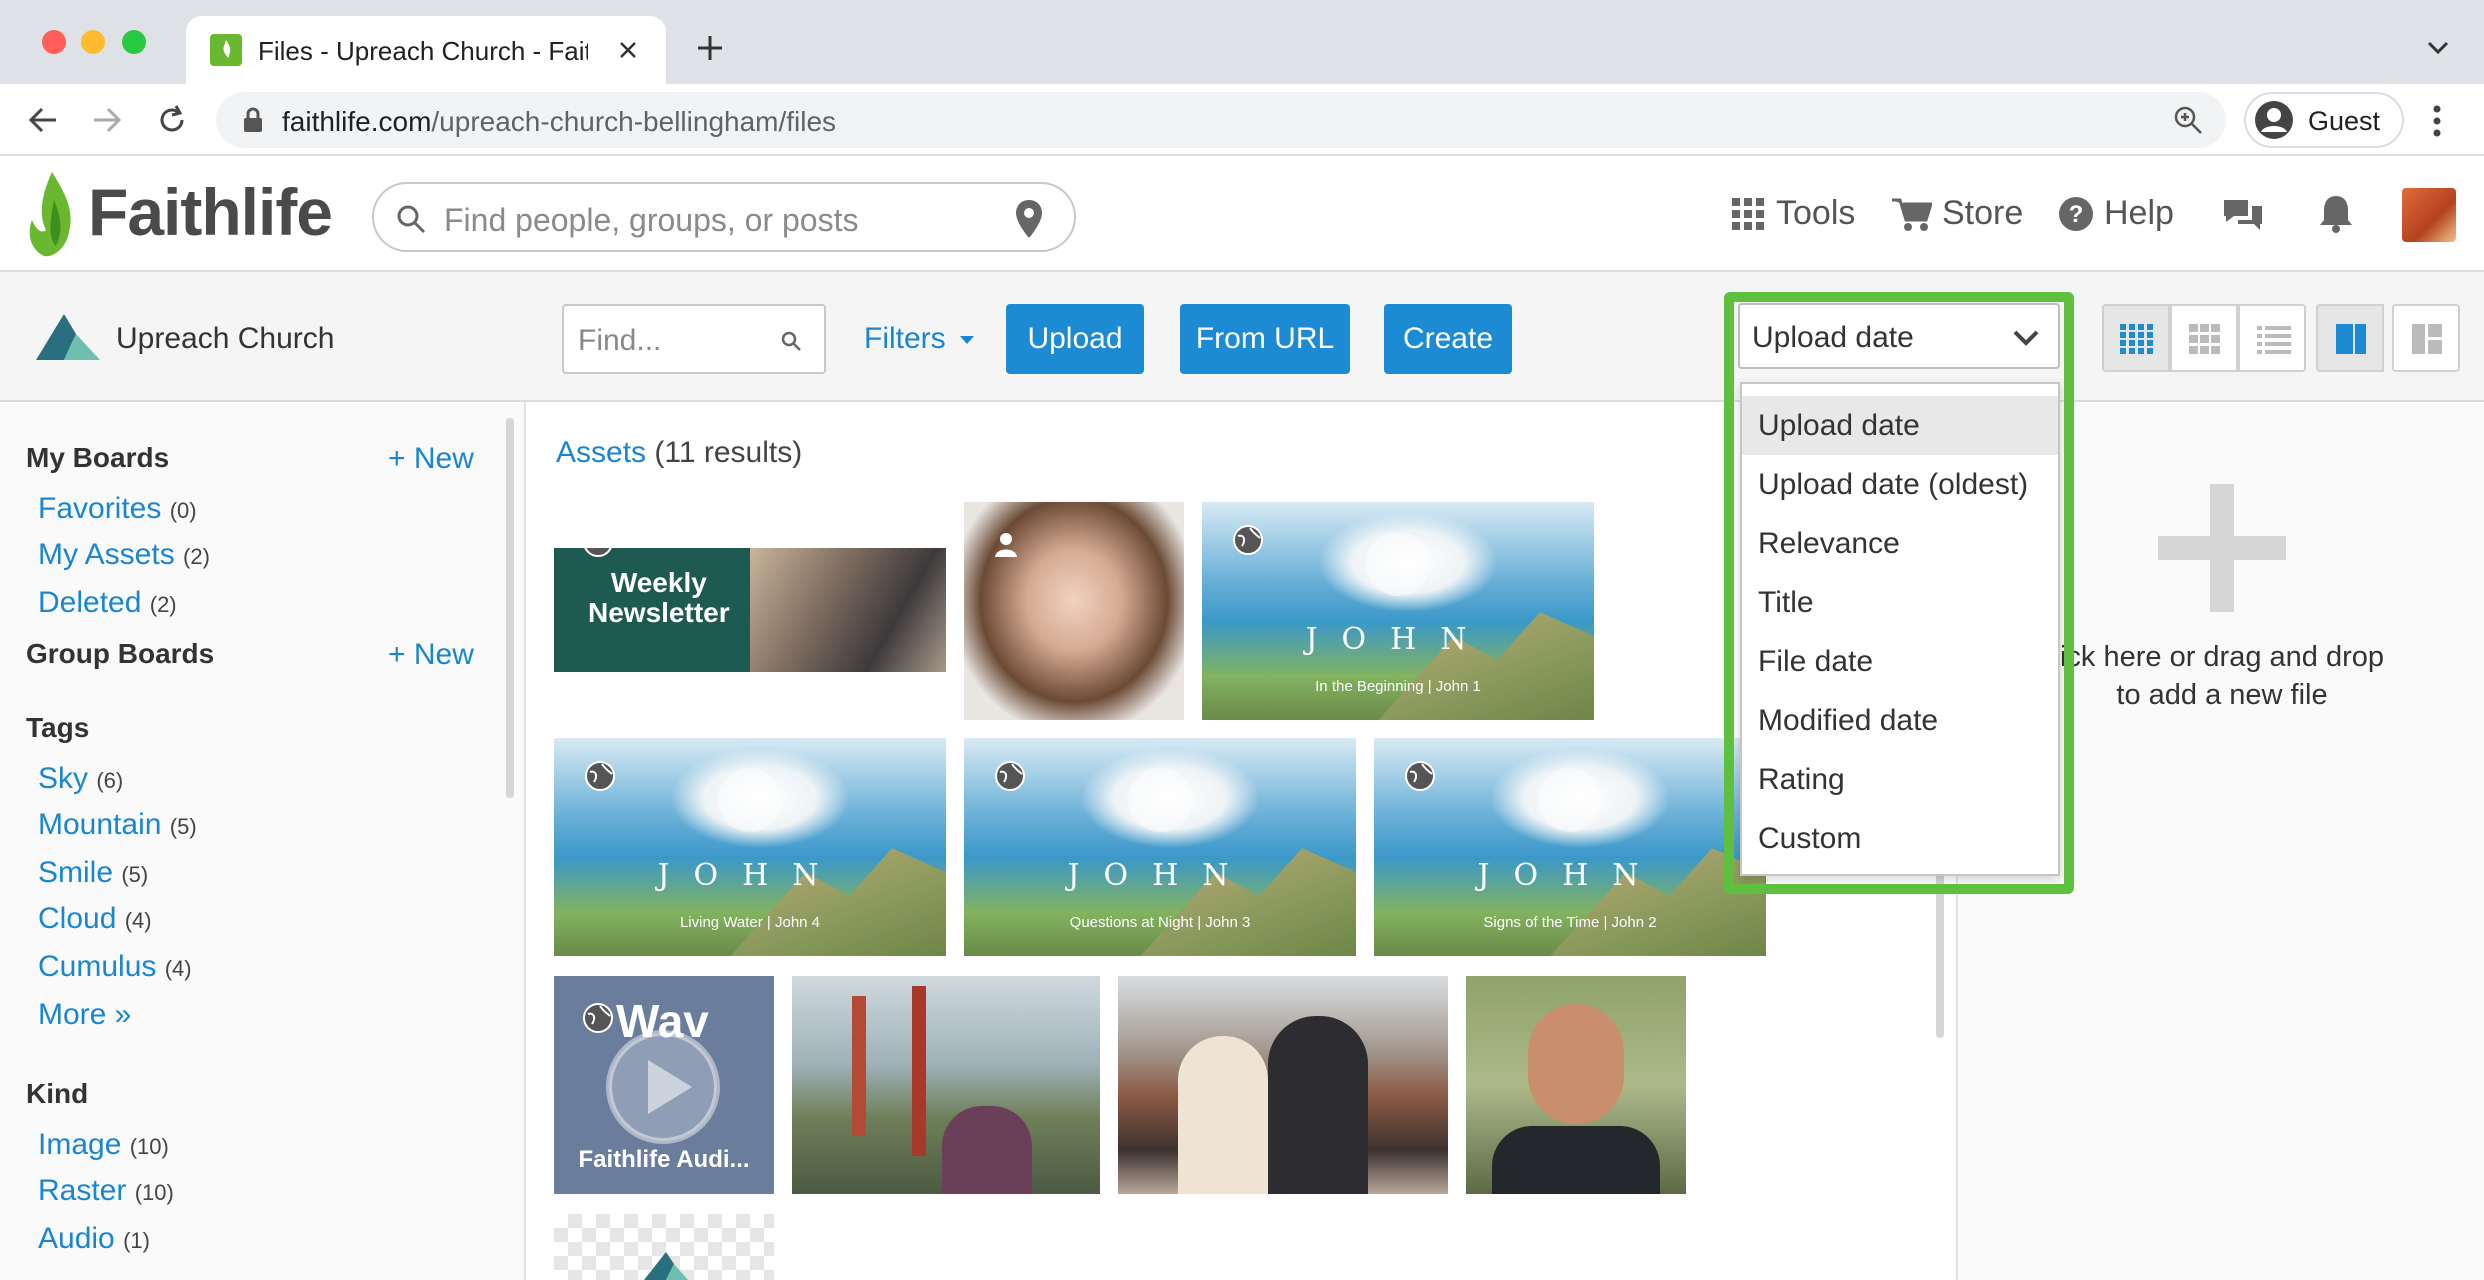 Image resolution: width=2484 pixels, height=1280 pixels. Describe the element at coordinates (791, 341) in the screenshot. I see `find-search-icon` at that location.